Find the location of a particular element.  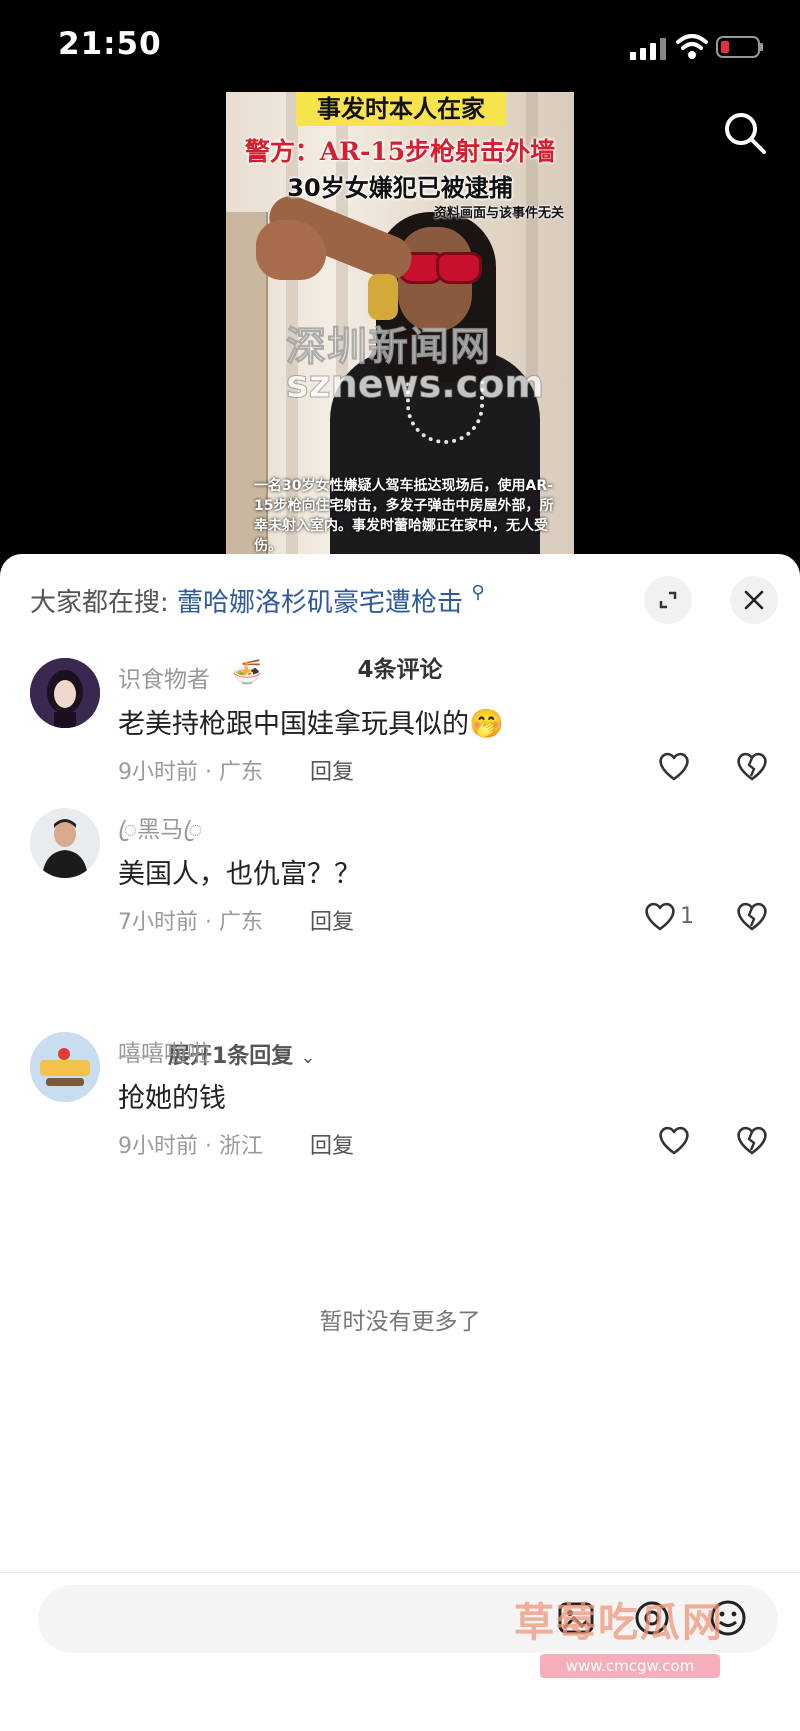

comment-text: 美国人，也仇富？？ is located at coordinates (239, 874).